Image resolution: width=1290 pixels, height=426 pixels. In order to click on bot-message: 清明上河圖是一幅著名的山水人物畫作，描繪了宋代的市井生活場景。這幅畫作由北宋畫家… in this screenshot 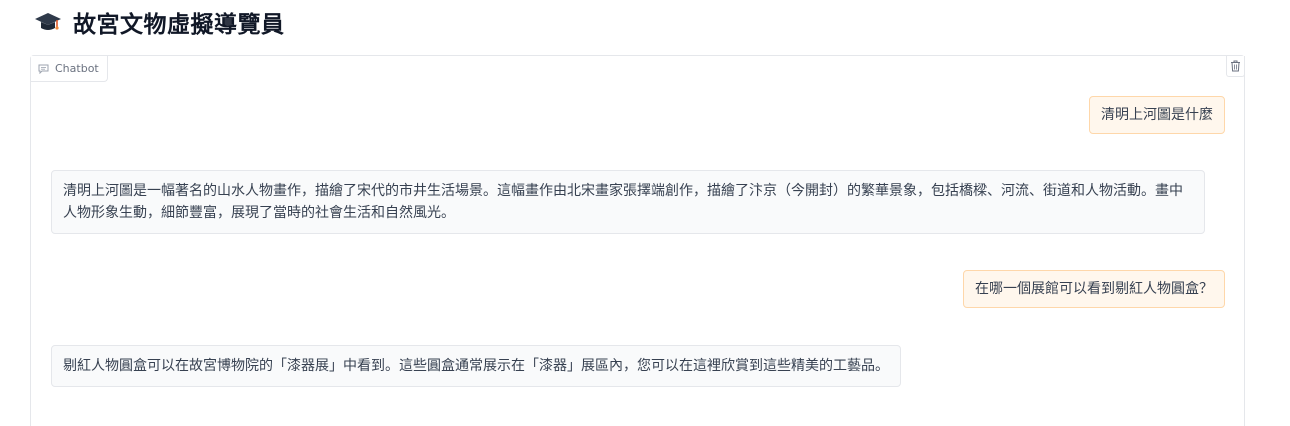, I will do `click(628, 202)`.